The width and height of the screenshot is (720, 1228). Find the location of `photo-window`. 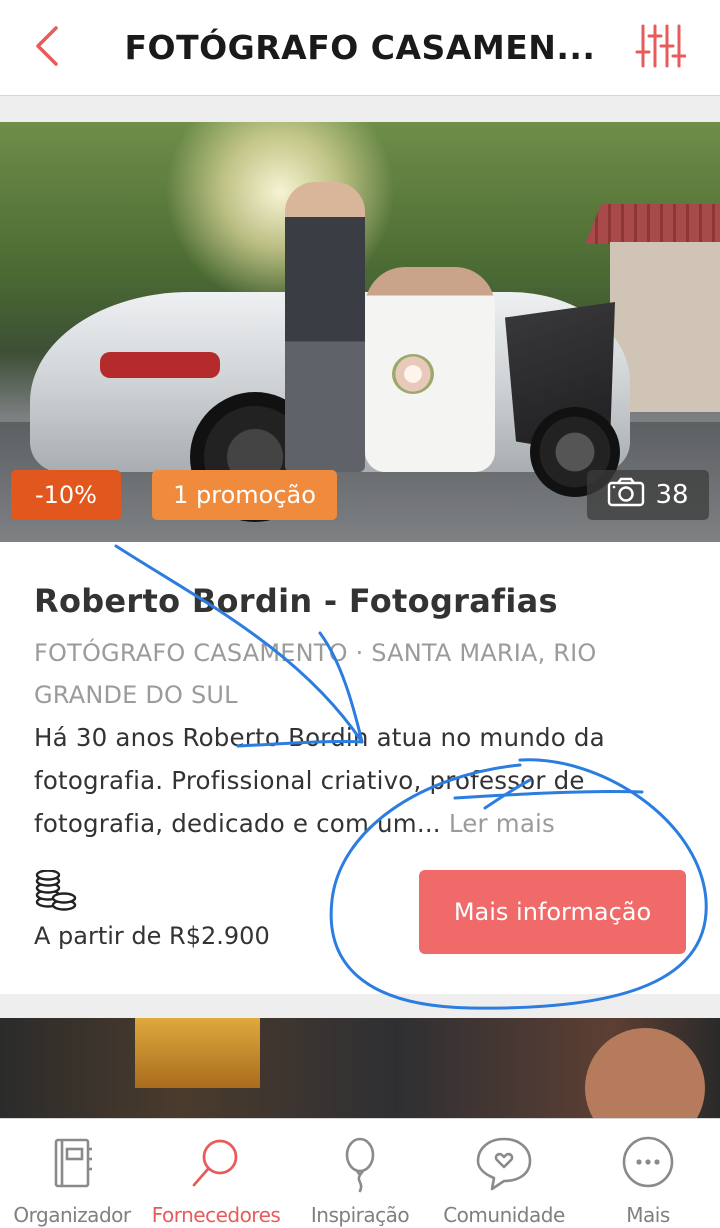

photo-window is located at coordinates (197, 1053).